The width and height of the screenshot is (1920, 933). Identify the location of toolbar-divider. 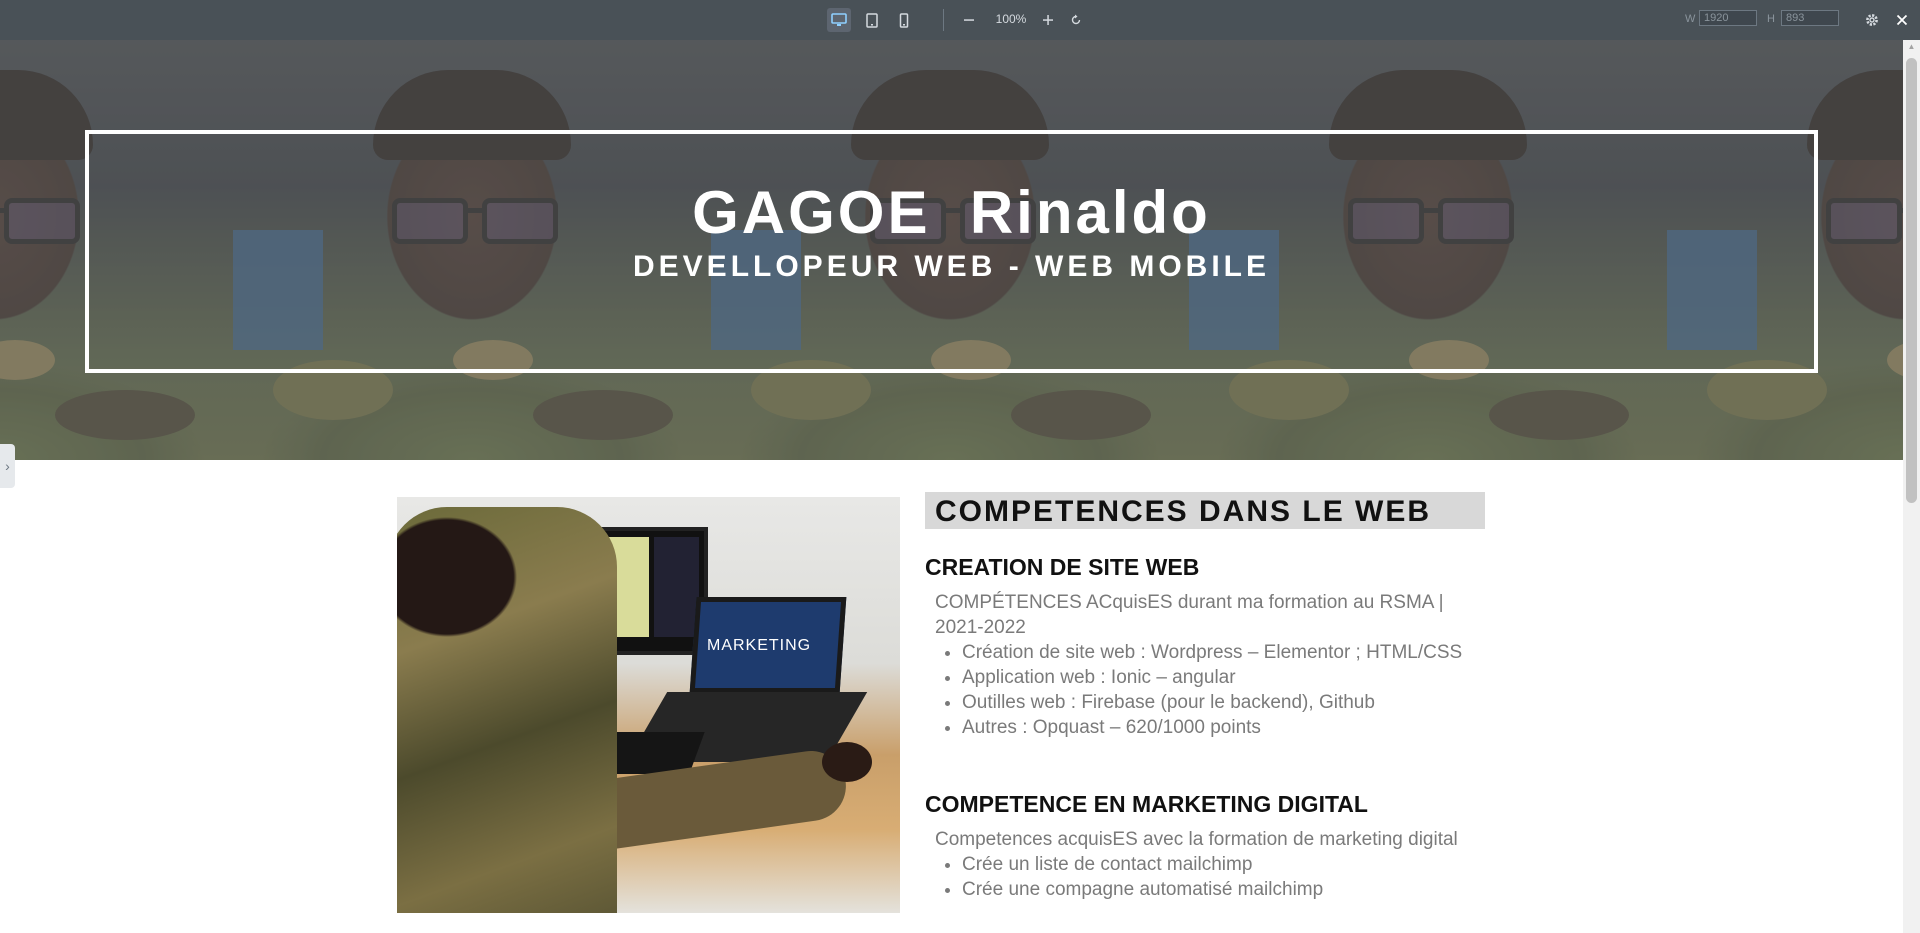
(943, 20).